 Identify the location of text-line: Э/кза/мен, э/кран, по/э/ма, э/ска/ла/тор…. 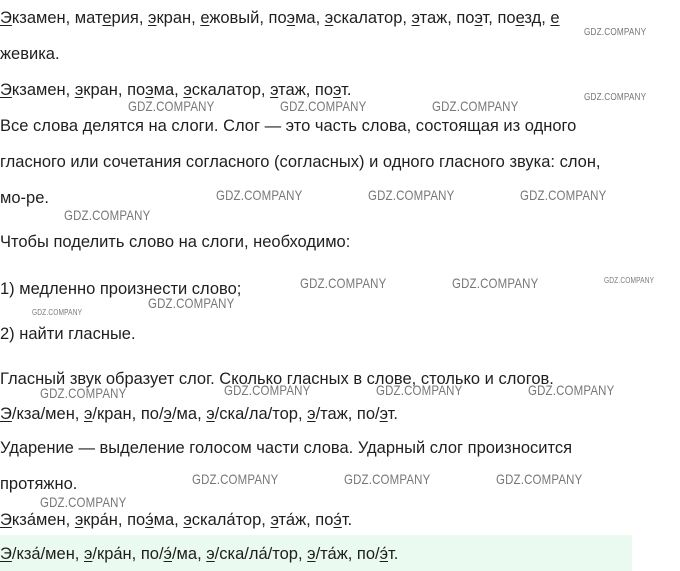
(199, 414).